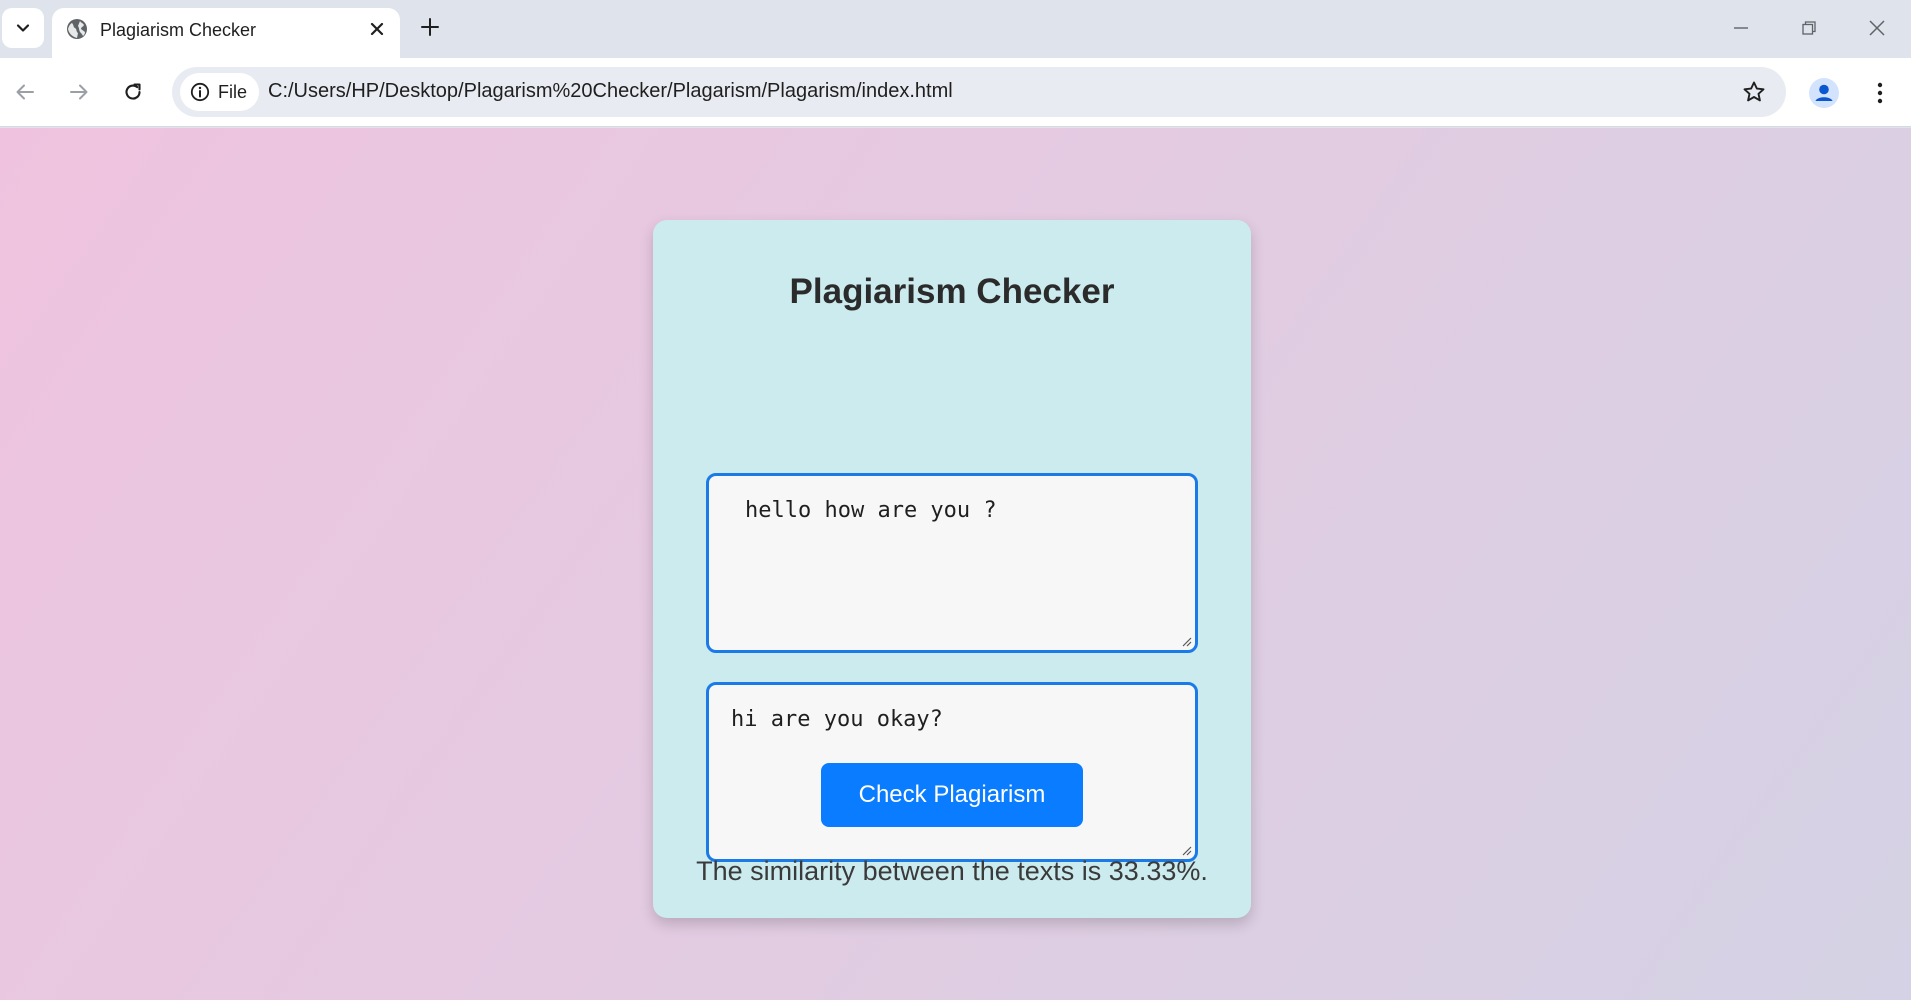  Describe the element at coordinates (233, 91) in the screenshot. I see `site-chip-label: File` at that location.